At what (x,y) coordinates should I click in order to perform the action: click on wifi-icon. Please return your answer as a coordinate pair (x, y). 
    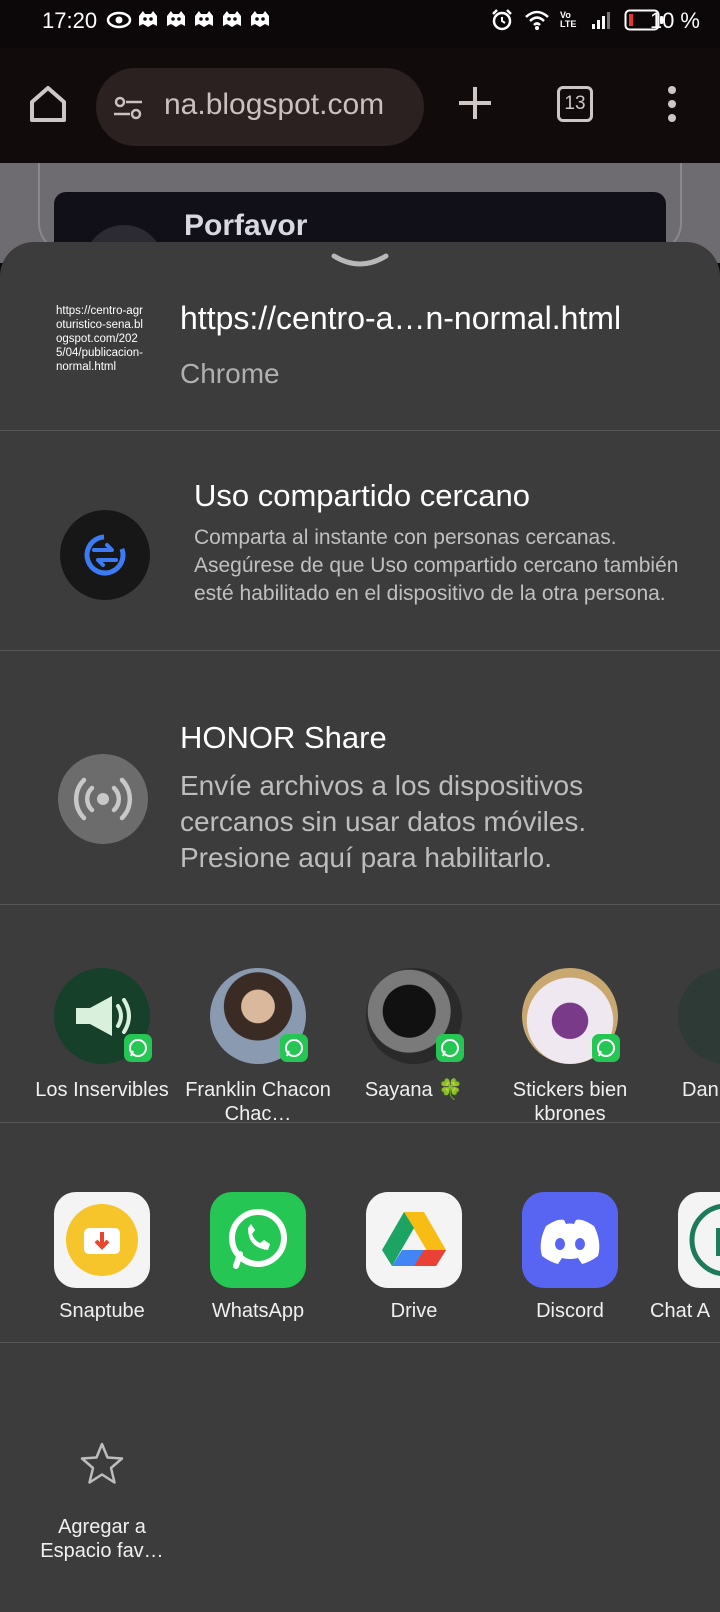
    Looking at the image, I should click on (537, 20).